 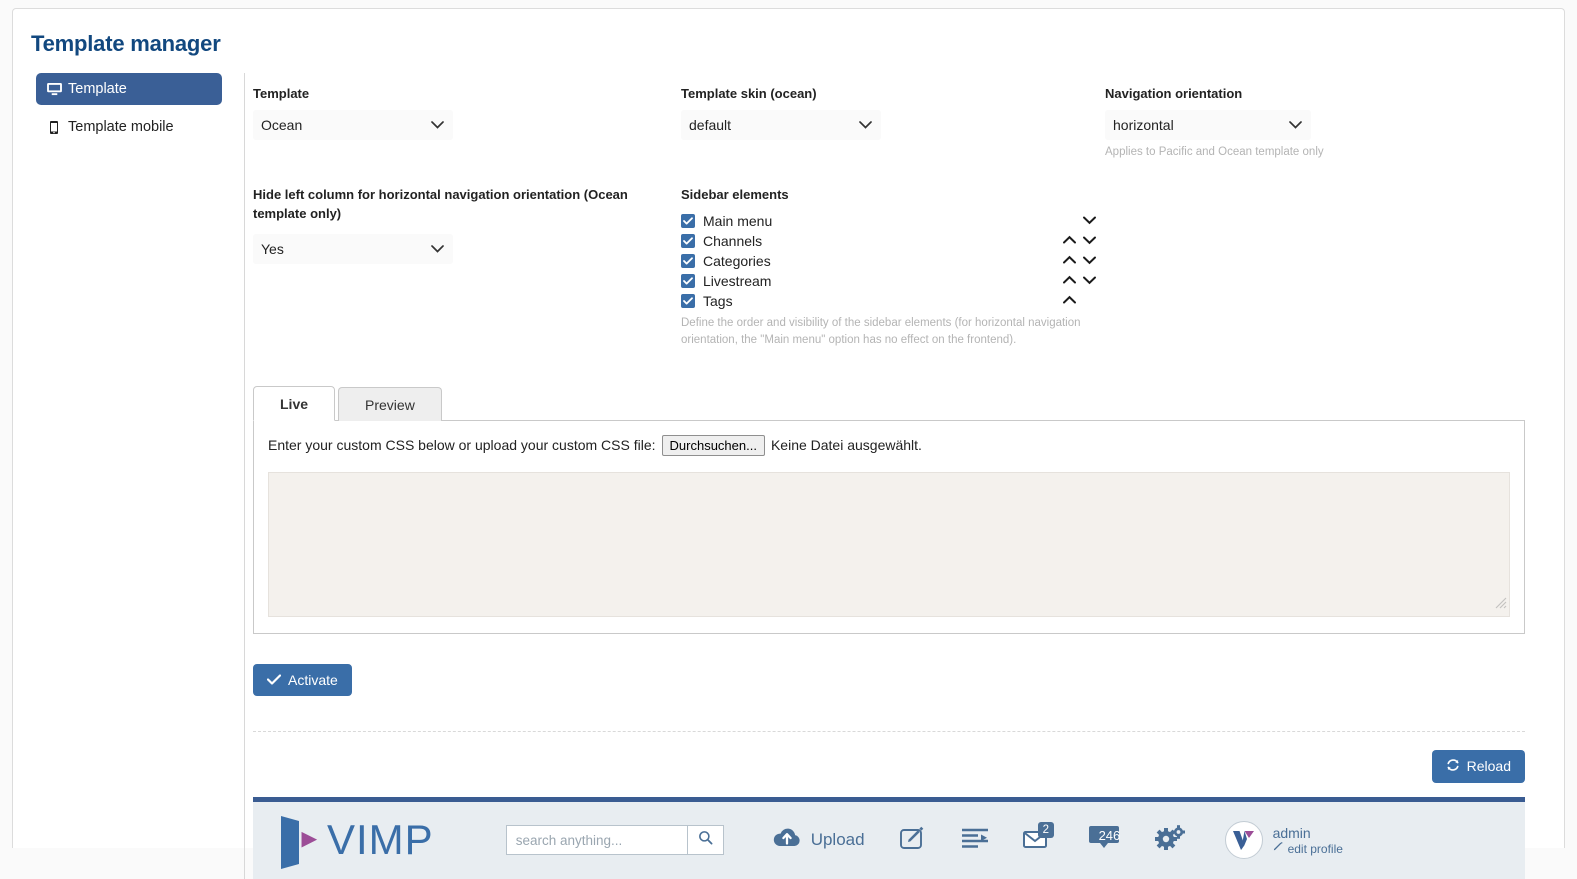 I want to click on sidebar-element-row: Tags, so click(x=889, y=301).